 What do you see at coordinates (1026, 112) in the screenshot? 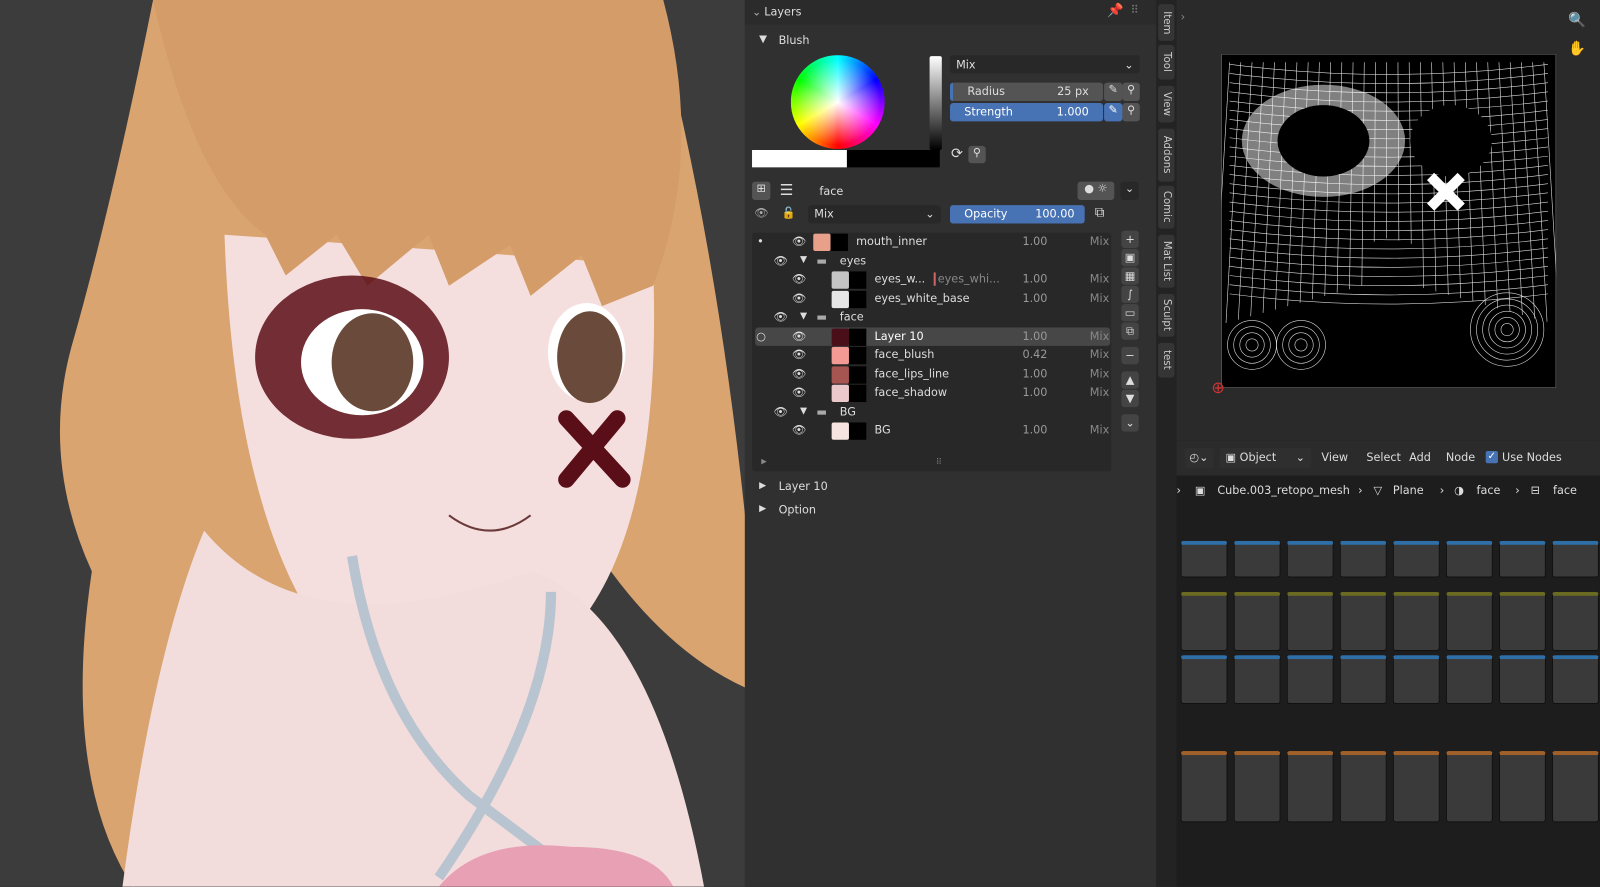
I see `strength-field: Strength 1.000` at bounding box center [1026, 112].